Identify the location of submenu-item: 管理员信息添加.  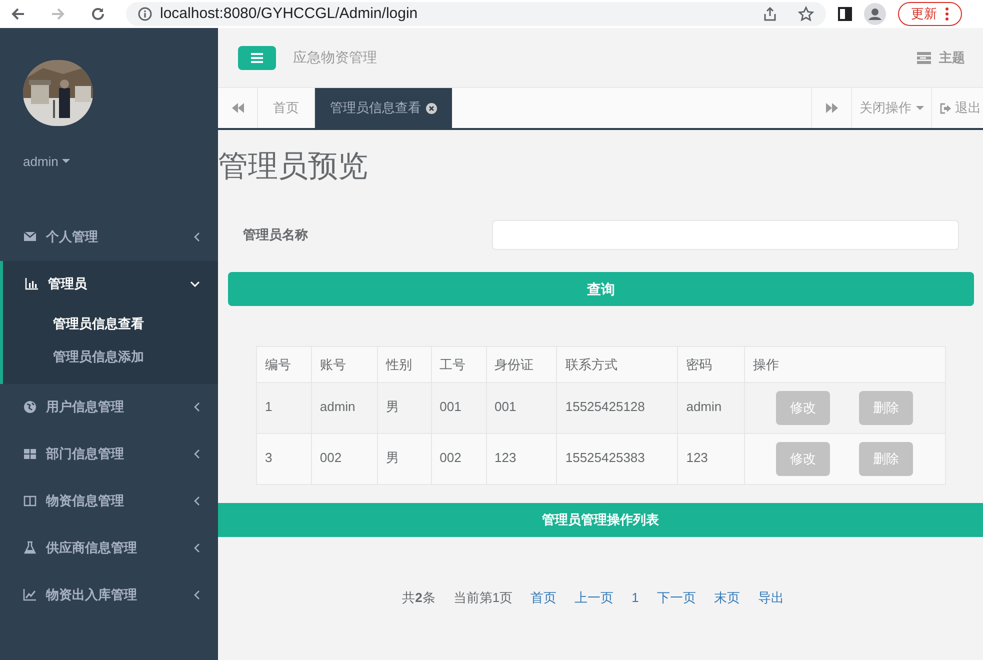
(110, 357).